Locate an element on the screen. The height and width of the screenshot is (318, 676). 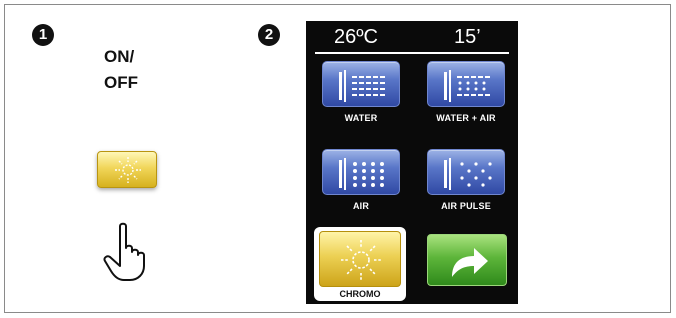
temperature-readout: 26ºC is located at coordinates (356, 37).